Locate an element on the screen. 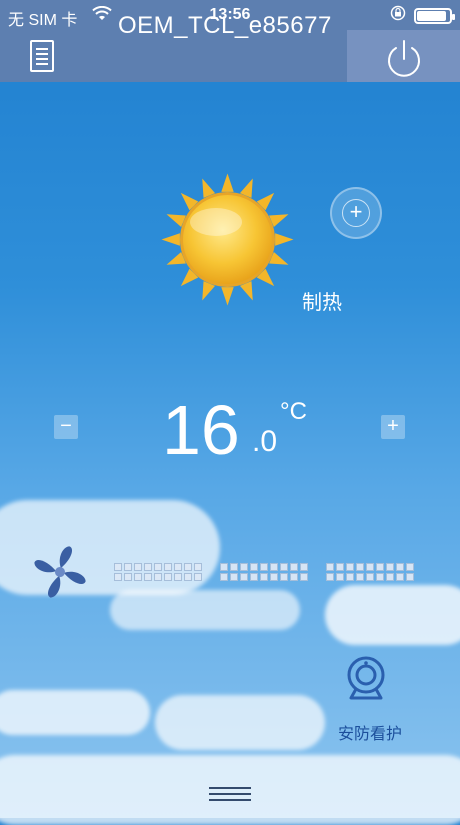 Image resolution: width=460 pixels, height=825 pixels. camera-icon is located at coordinates (366, 678).